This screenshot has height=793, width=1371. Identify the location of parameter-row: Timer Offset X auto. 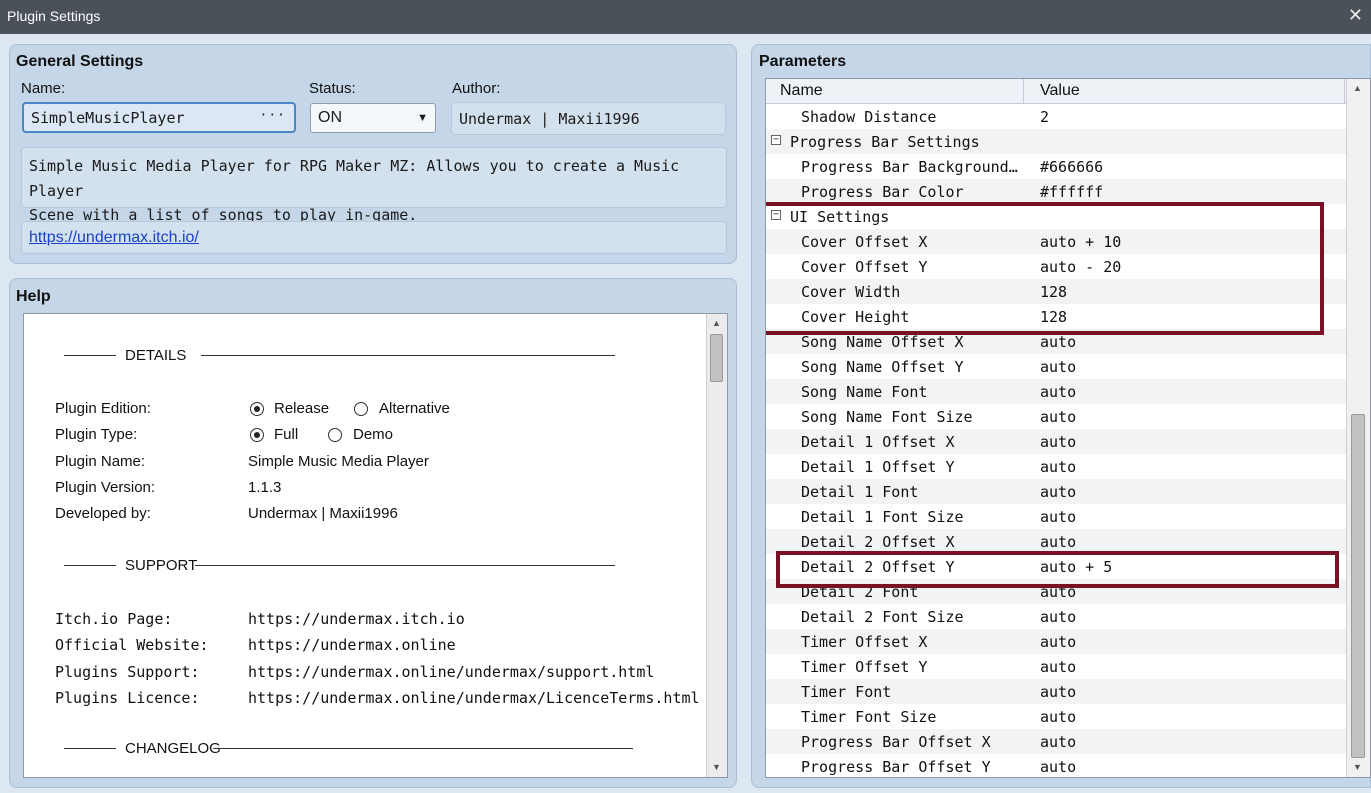
(1056, 641).